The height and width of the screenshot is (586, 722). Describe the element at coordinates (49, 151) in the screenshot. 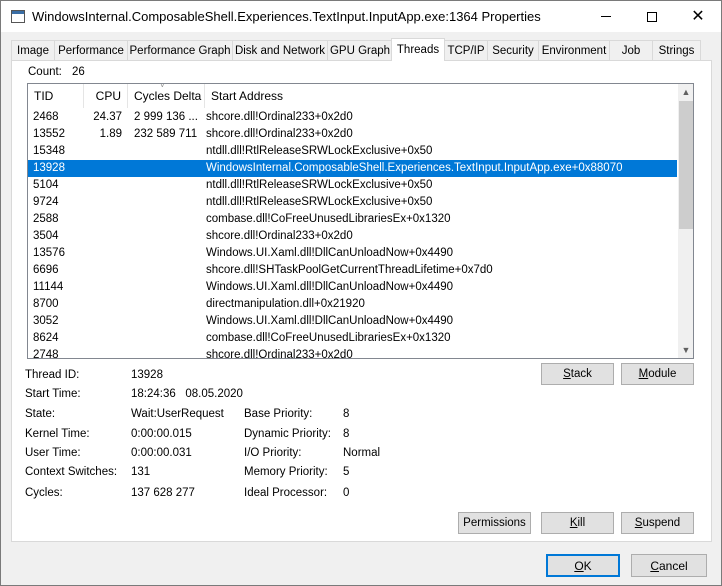

I see `cell-tid: 15348` at that location.